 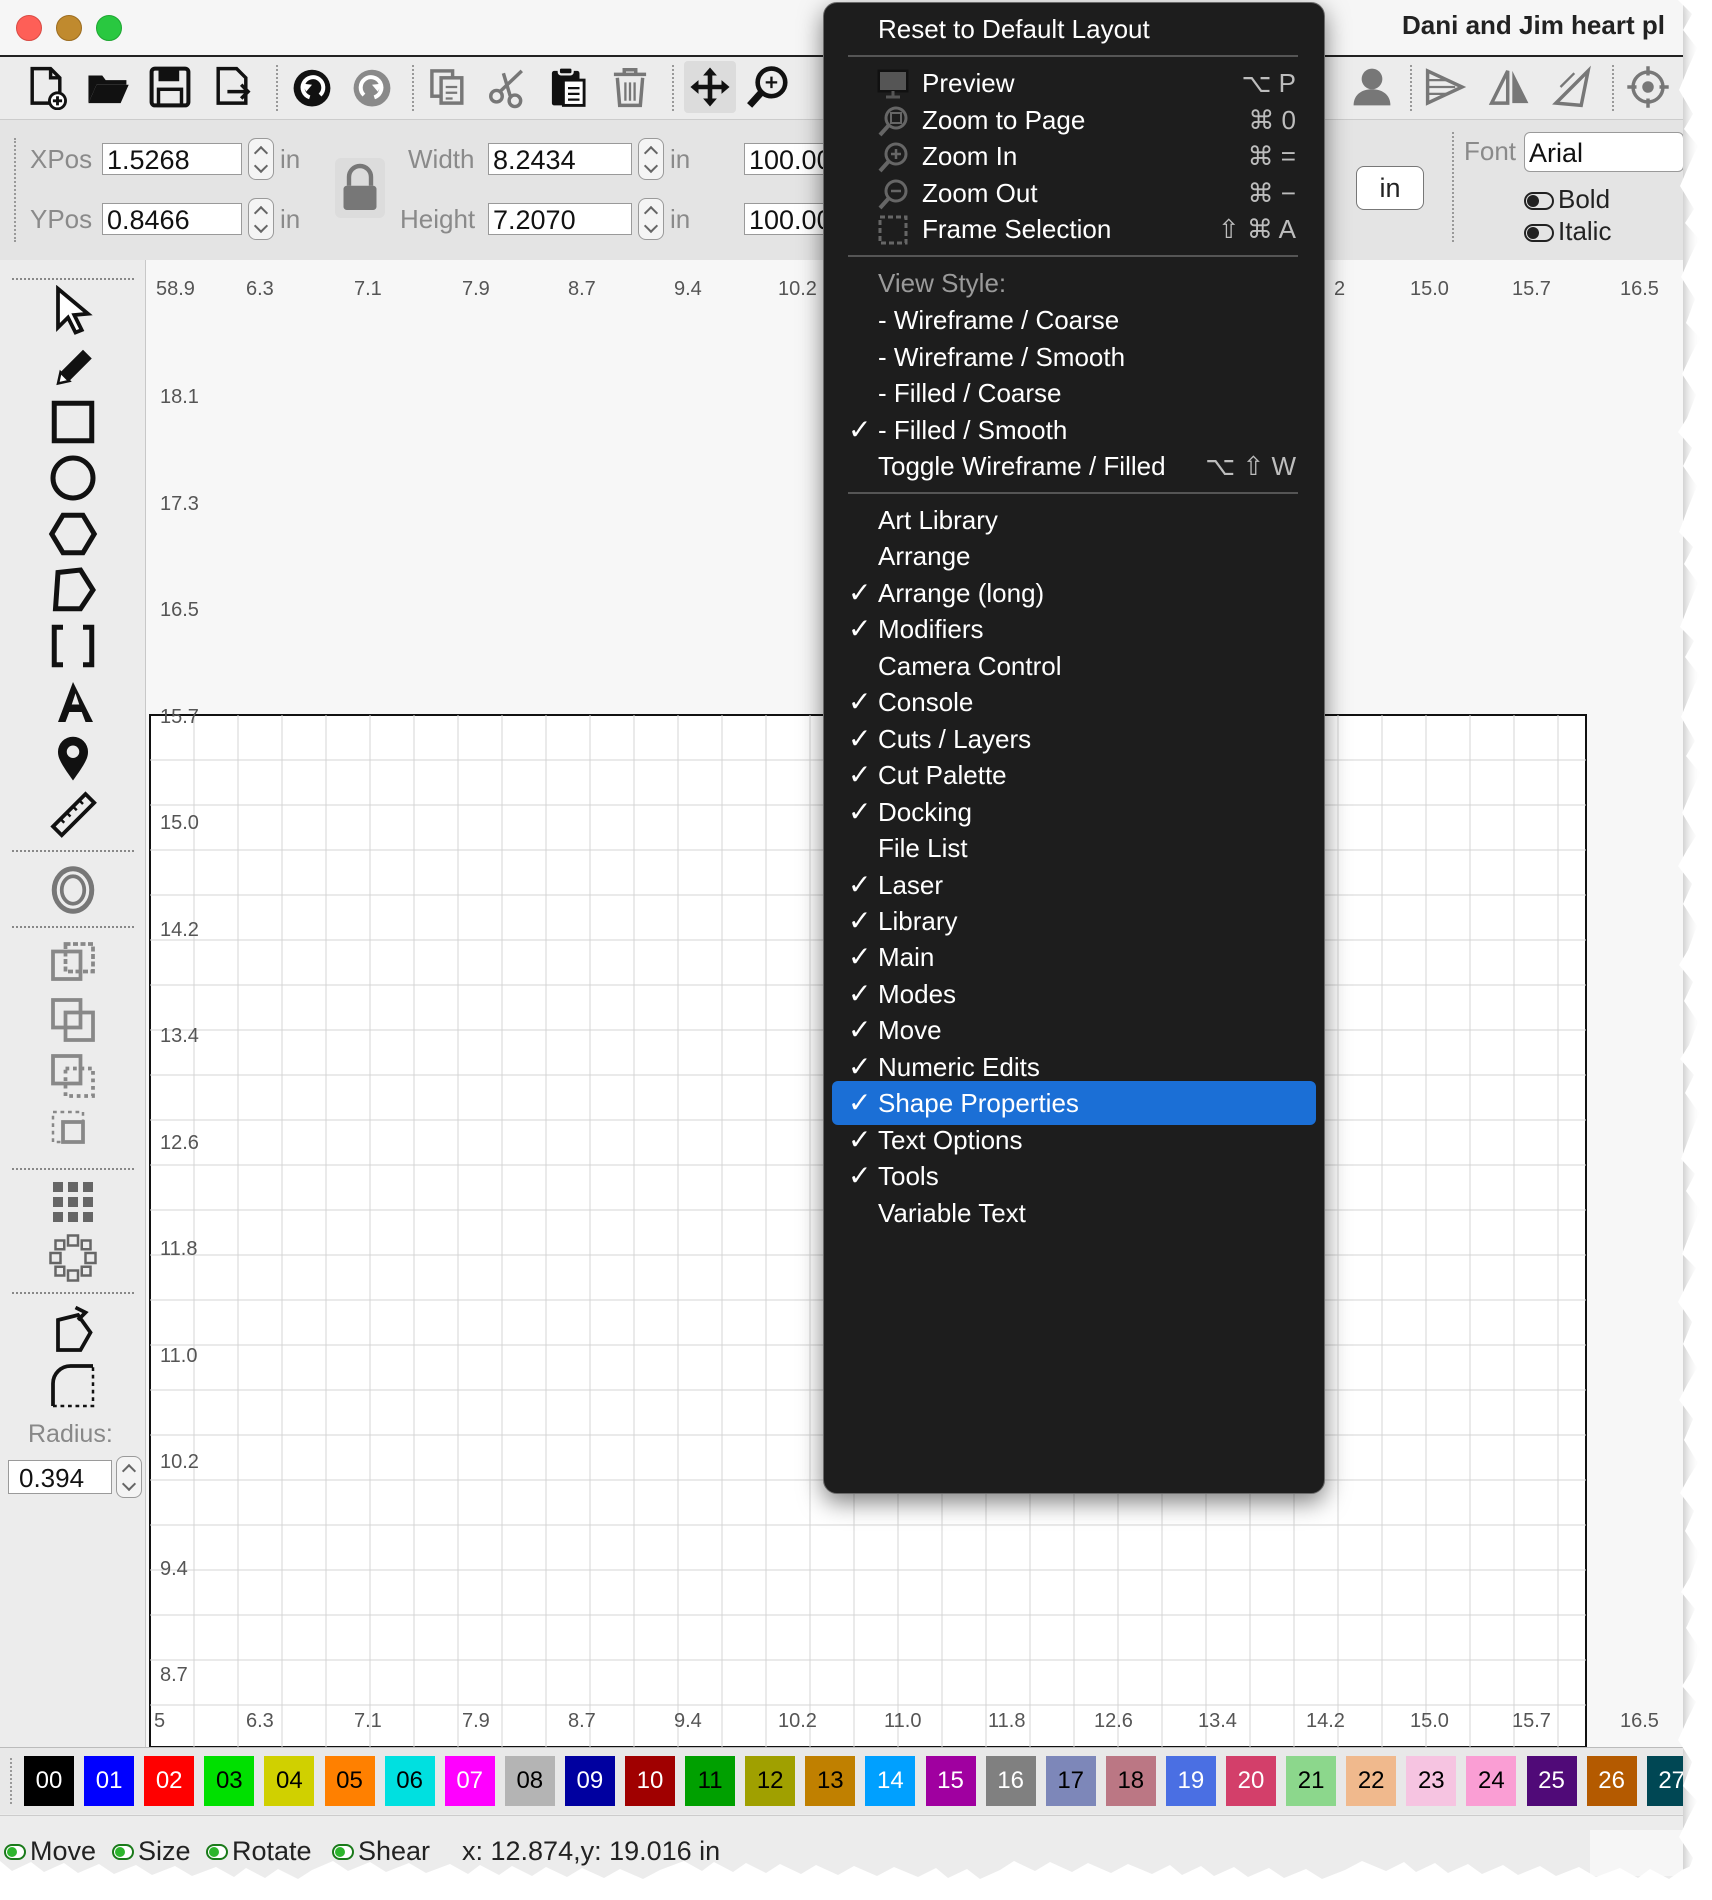 What do you see at coordinates (1256, 229) in the screenshot?
I see `menu-item-shortcut: ⇧ ⌘ A` at bounding box center [1256, 229].